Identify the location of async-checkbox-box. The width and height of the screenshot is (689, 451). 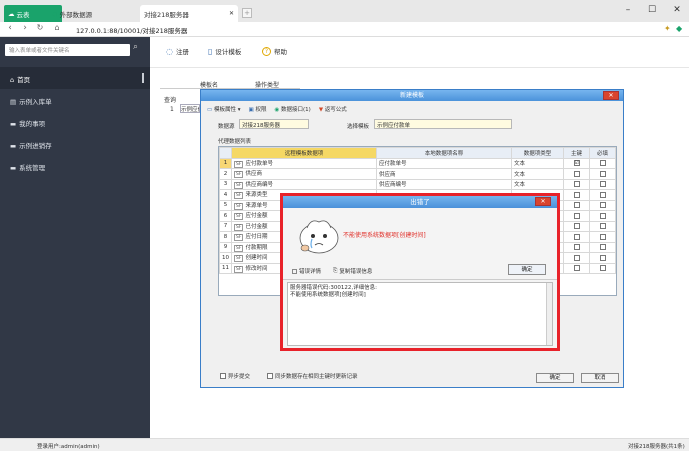
(223, 376).